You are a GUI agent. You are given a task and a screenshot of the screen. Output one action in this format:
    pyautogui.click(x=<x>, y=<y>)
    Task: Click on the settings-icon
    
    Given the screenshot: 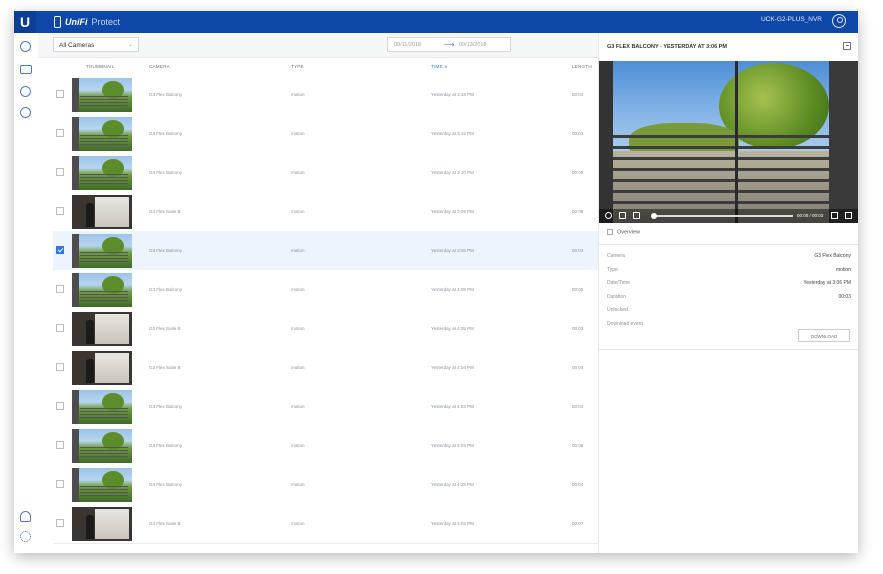 What is the action you would take?
    pyautogui.click(x=25, y=536)
    